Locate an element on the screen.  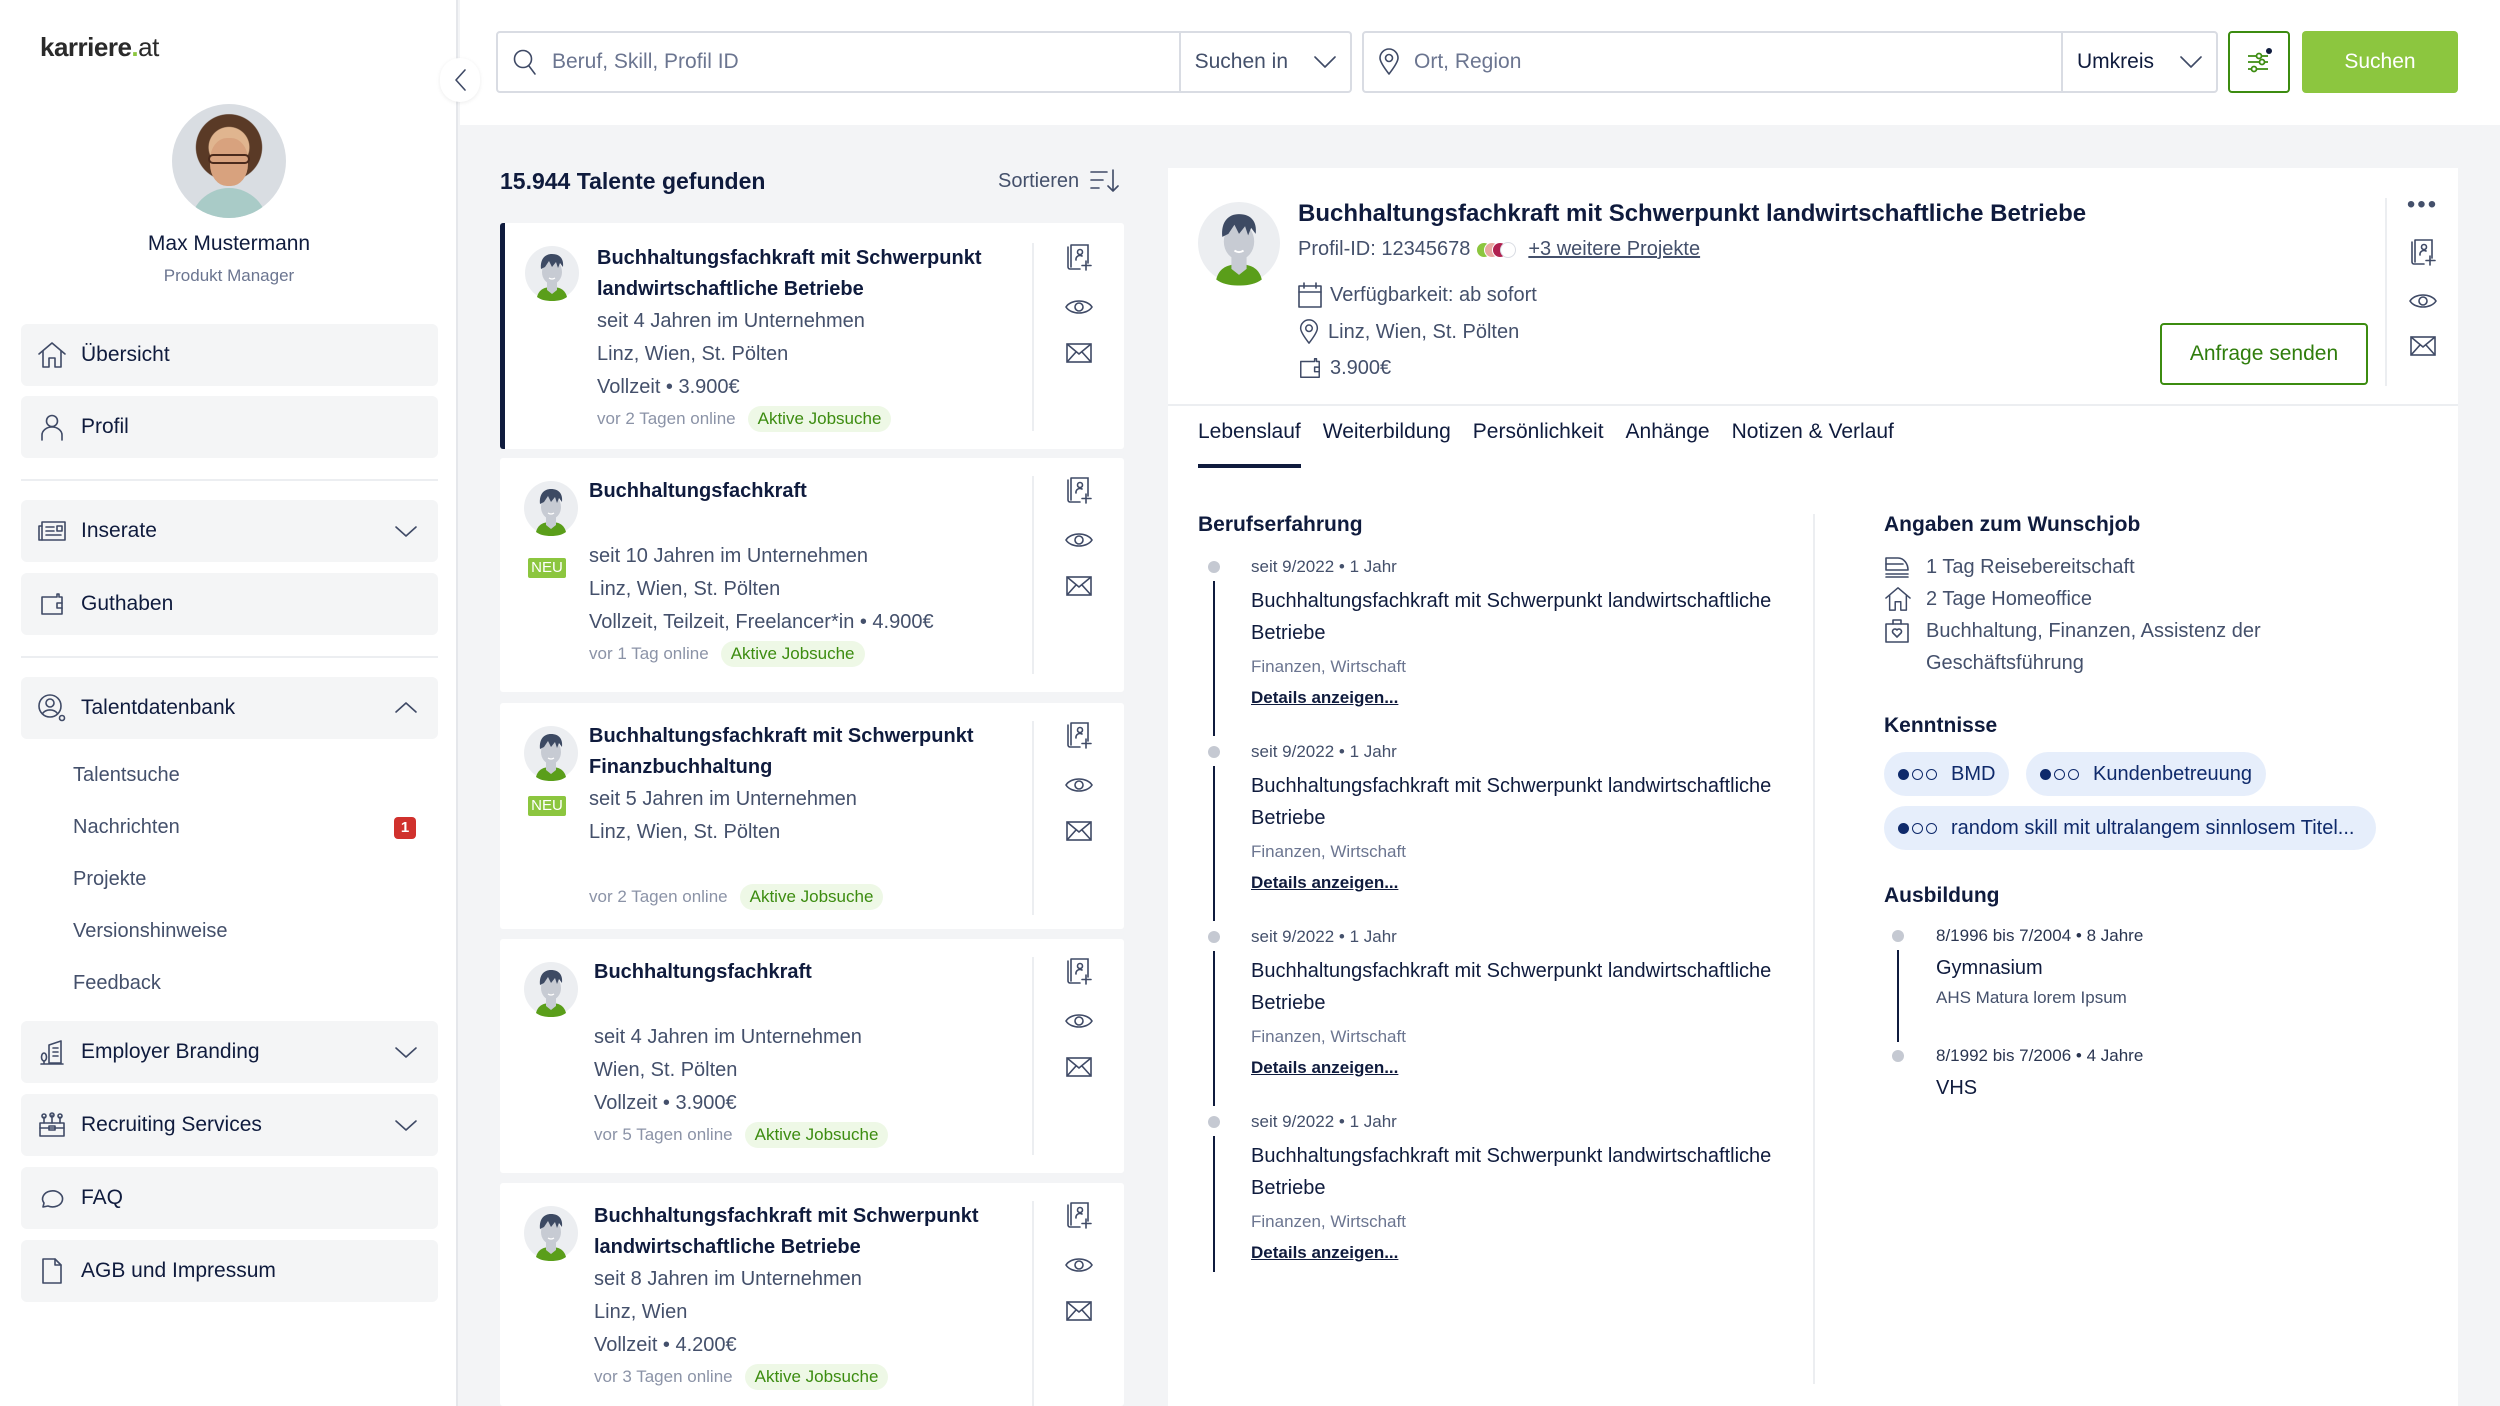
project-color-dots is located at coordinates (1496, 249).